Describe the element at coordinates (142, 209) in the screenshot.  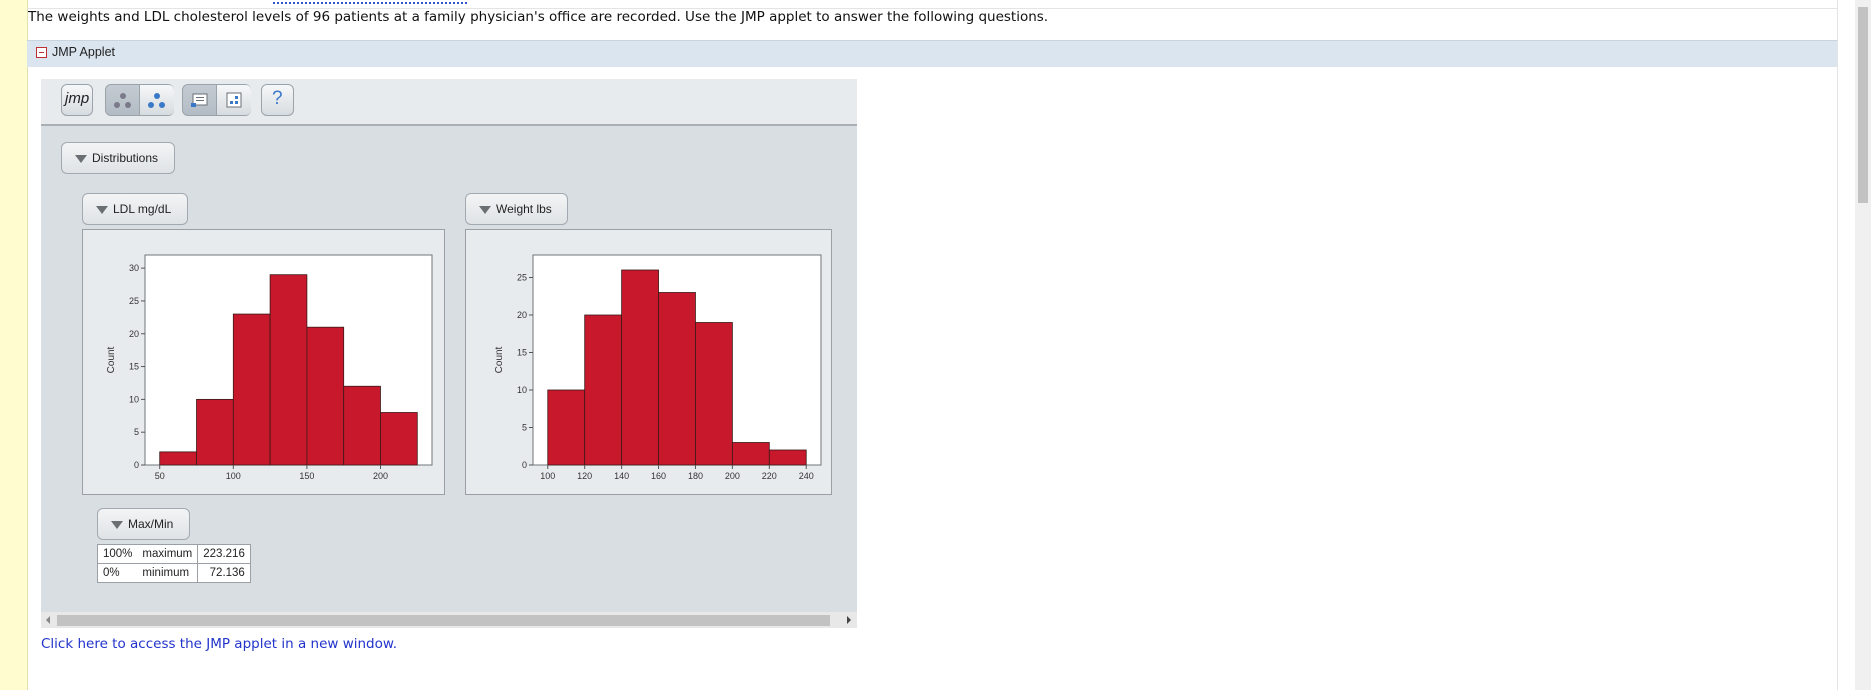
I see `ldl-header-label: LDL mg/dL` at that location.